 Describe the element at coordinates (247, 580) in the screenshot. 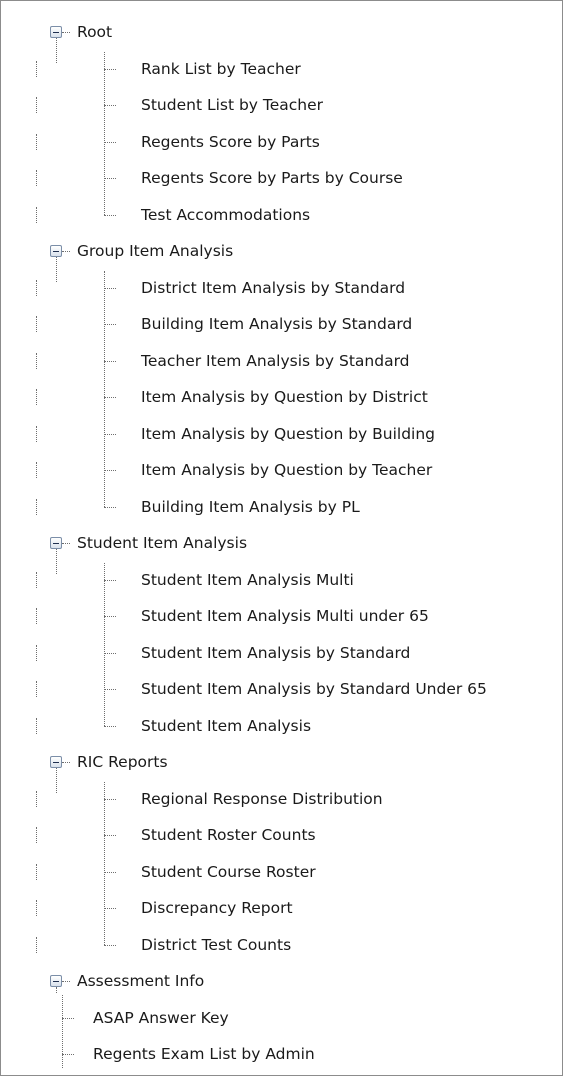

I see `tree-leaf-label: Student Item Analysis Multi` at that location.